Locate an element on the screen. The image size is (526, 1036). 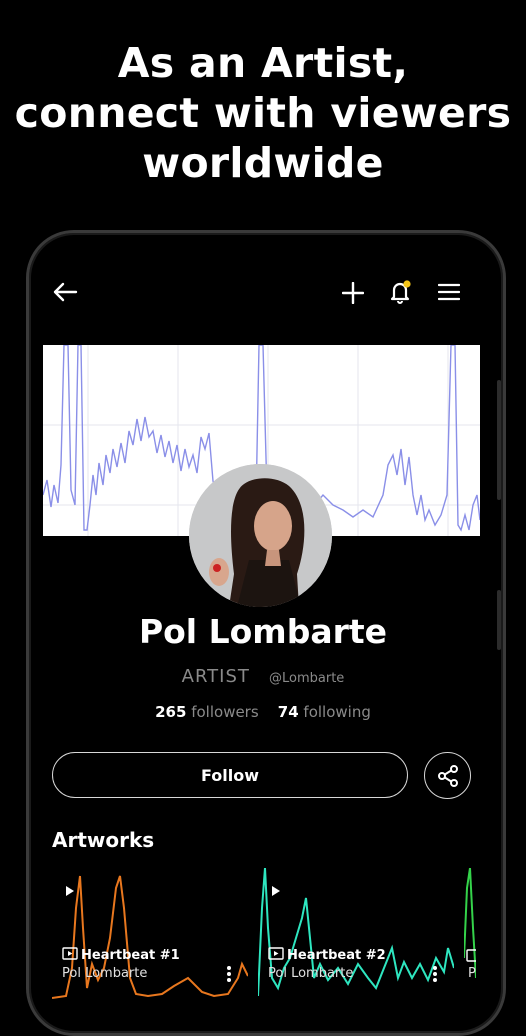
profile-meta: ARTIST @Lombarte is located at coordinates (263, 676).